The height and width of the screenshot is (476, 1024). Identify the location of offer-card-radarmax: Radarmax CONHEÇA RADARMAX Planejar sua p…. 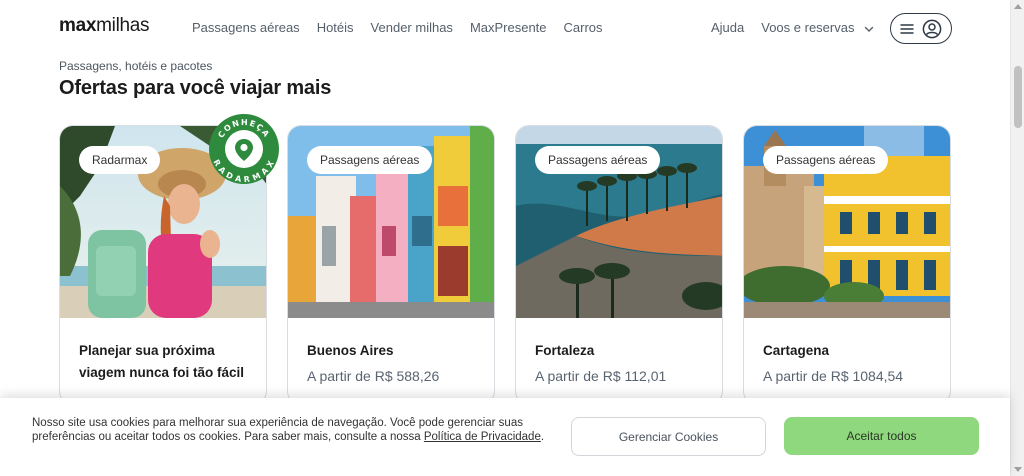
(169, 259).